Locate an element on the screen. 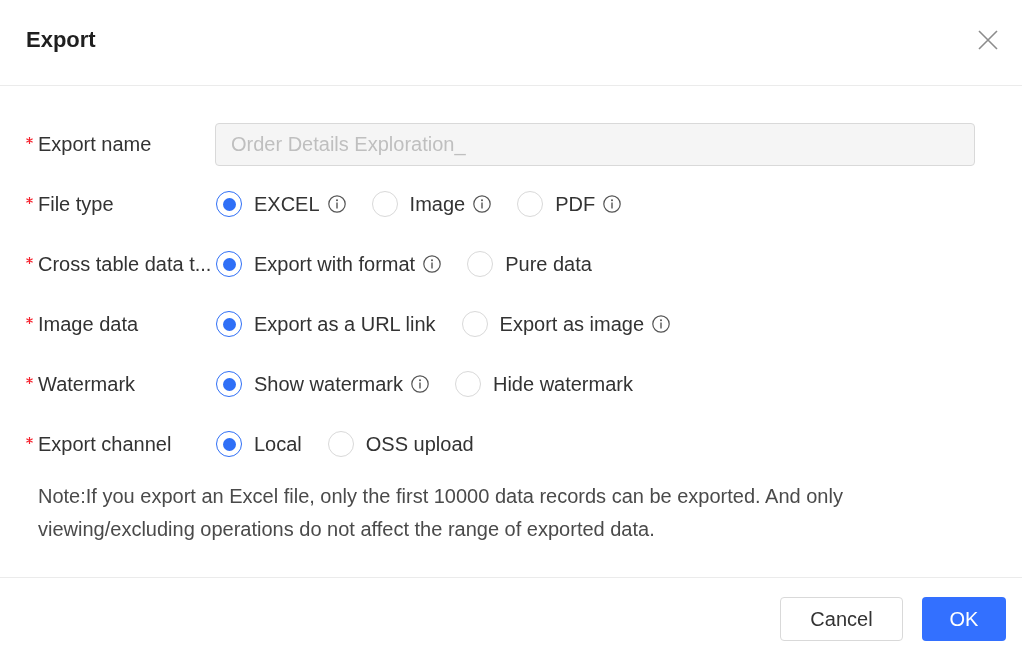 The width and height of the screenshot is (1022, 656). note-text: Note:If you export an Excel file, only the first 10000 data records can be exported. And only viewing/excluding operations do not affect the range of exported data. is located at coordinates (441, 513).